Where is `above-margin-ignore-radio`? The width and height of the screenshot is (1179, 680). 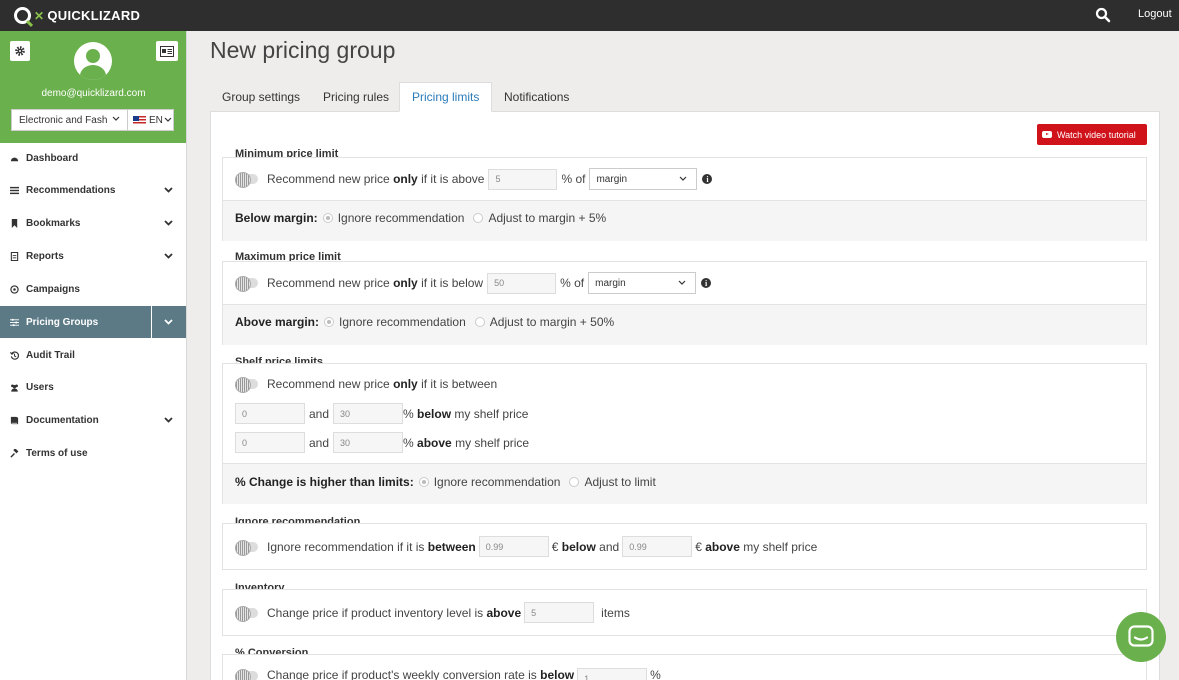
above-margin-ignore-radio is located at coordinates (329, 322).